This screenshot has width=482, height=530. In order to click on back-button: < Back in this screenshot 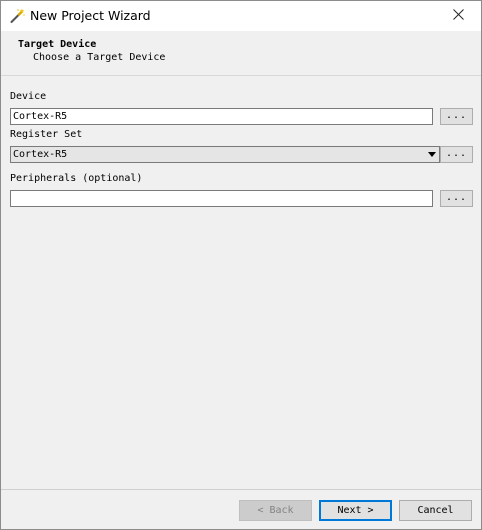, I will do `click(275, 510)`.